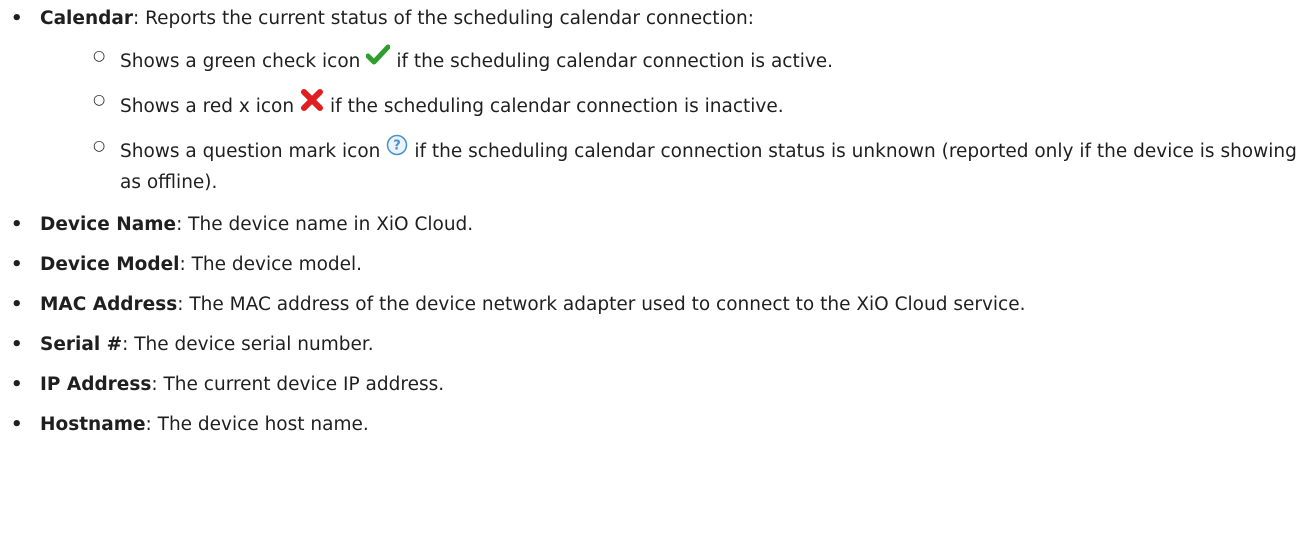 This screenshot has height=546, width=1301. I want to click on term-device-model: Device Model, so click(110, 264).